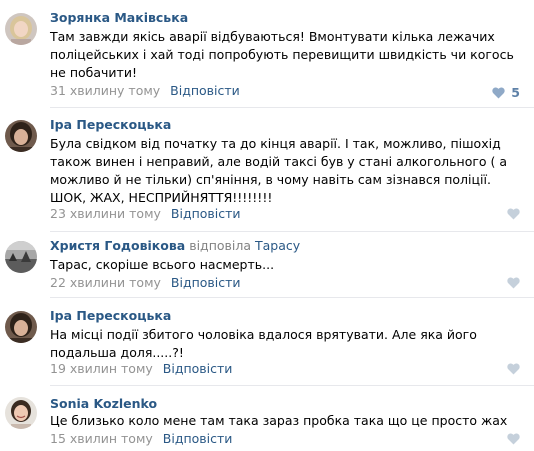 The height and width of the screenshot is (451, 534). What do you see at coordinates (515, 92) in the screenshot?
I see `like-count: 5` at bounding box center [515, 92].